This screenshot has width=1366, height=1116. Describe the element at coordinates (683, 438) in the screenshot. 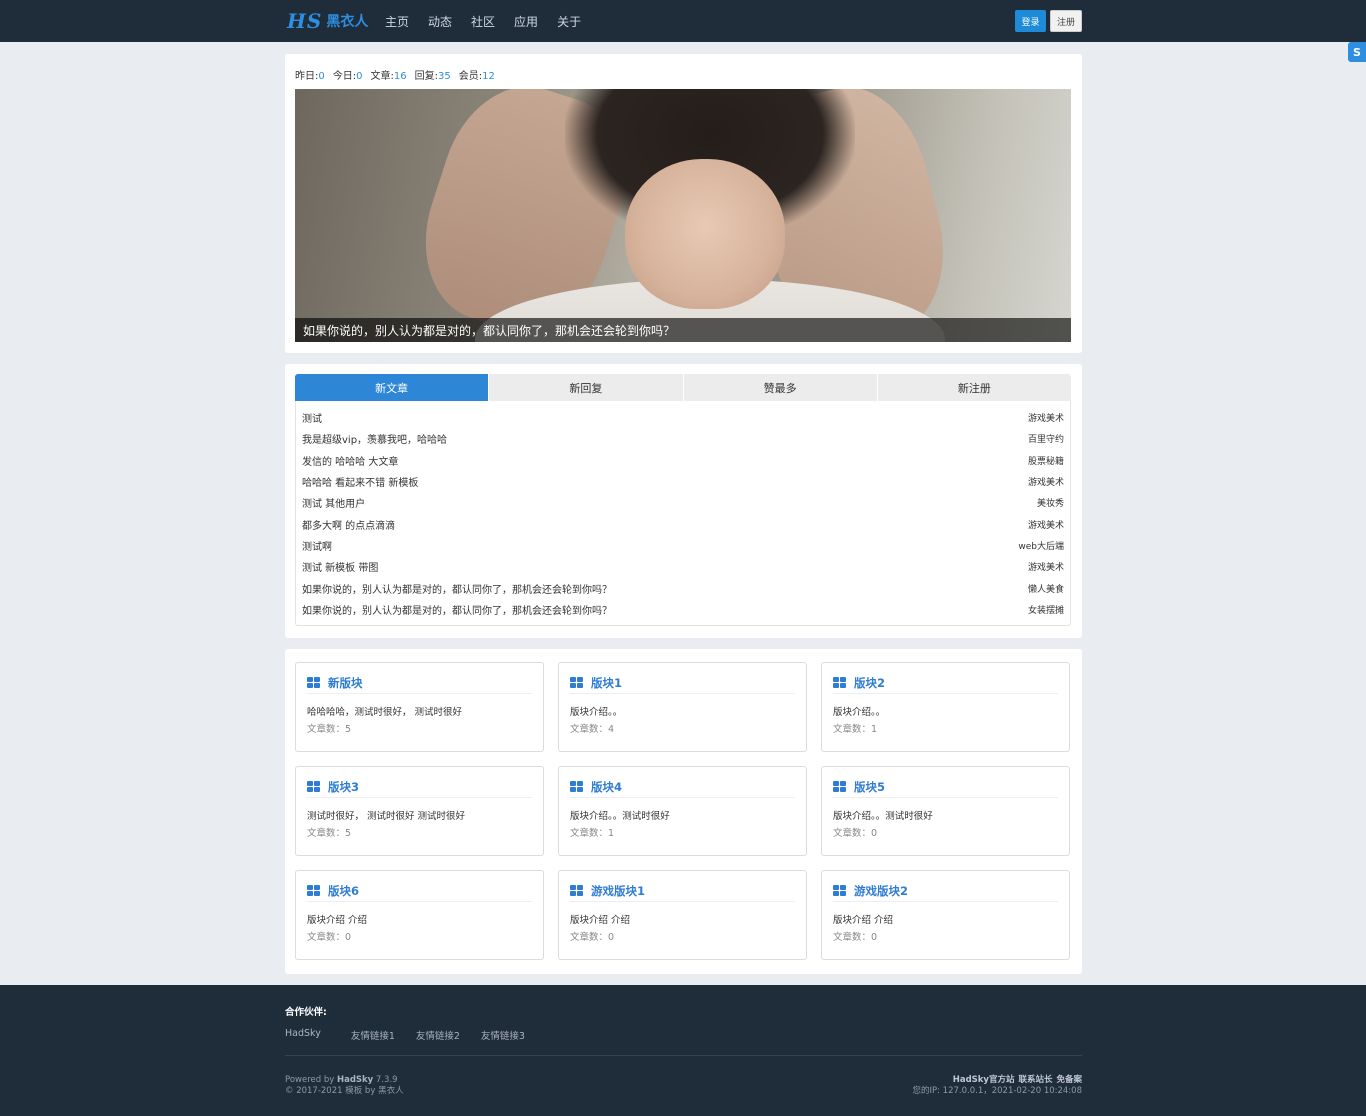

I see `list-item: 我是超级vip，羡慕我吧，哈哈哈 百里守约` at that location.